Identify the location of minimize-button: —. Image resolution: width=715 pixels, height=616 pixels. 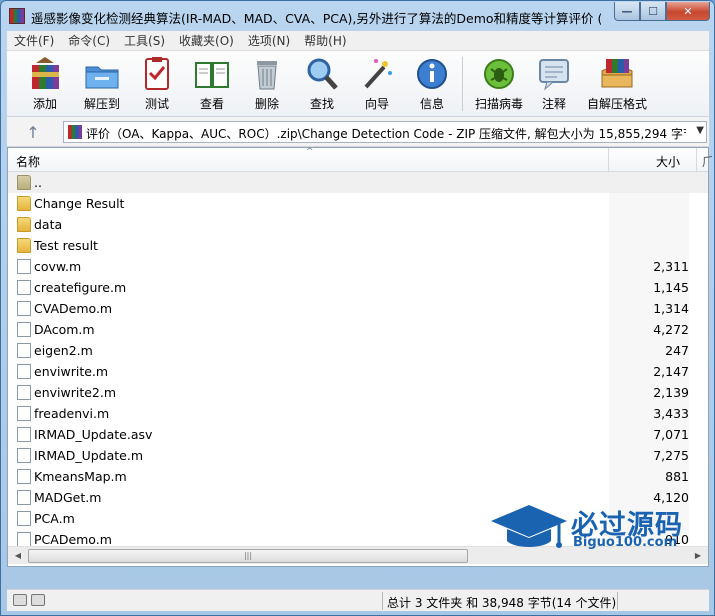
(627, 11).